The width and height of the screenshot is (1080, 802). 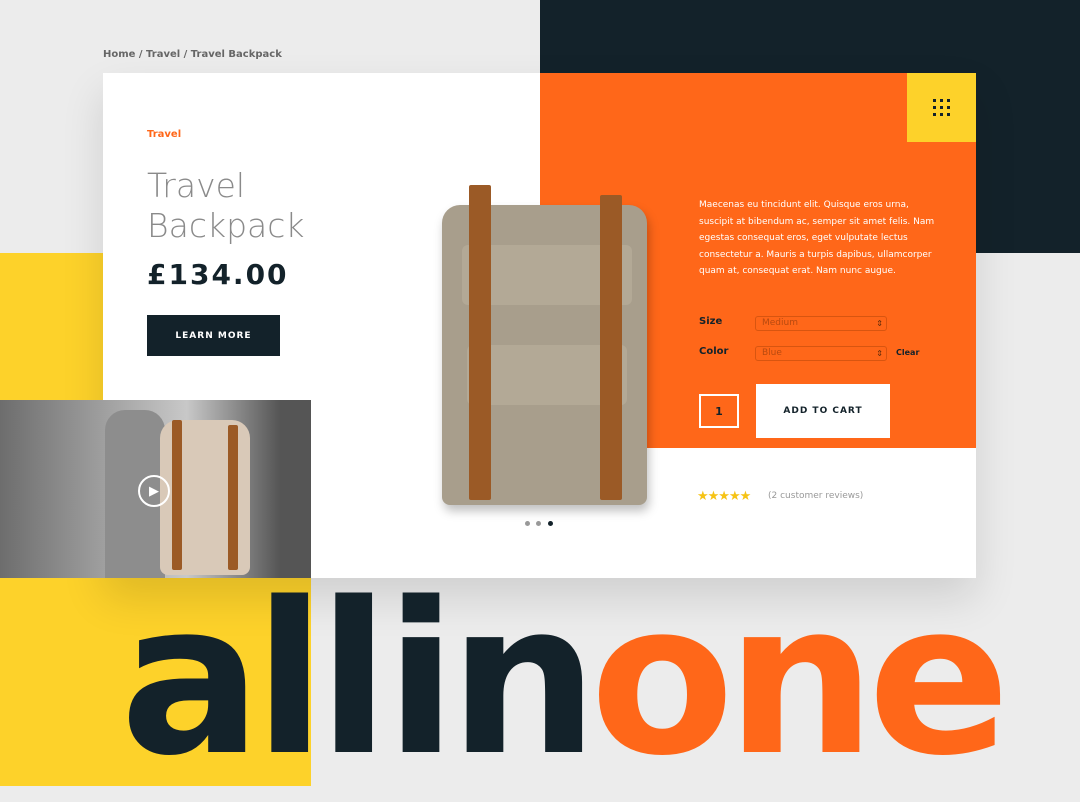 I want to click on yellow-block, so click(x=51, y=326).